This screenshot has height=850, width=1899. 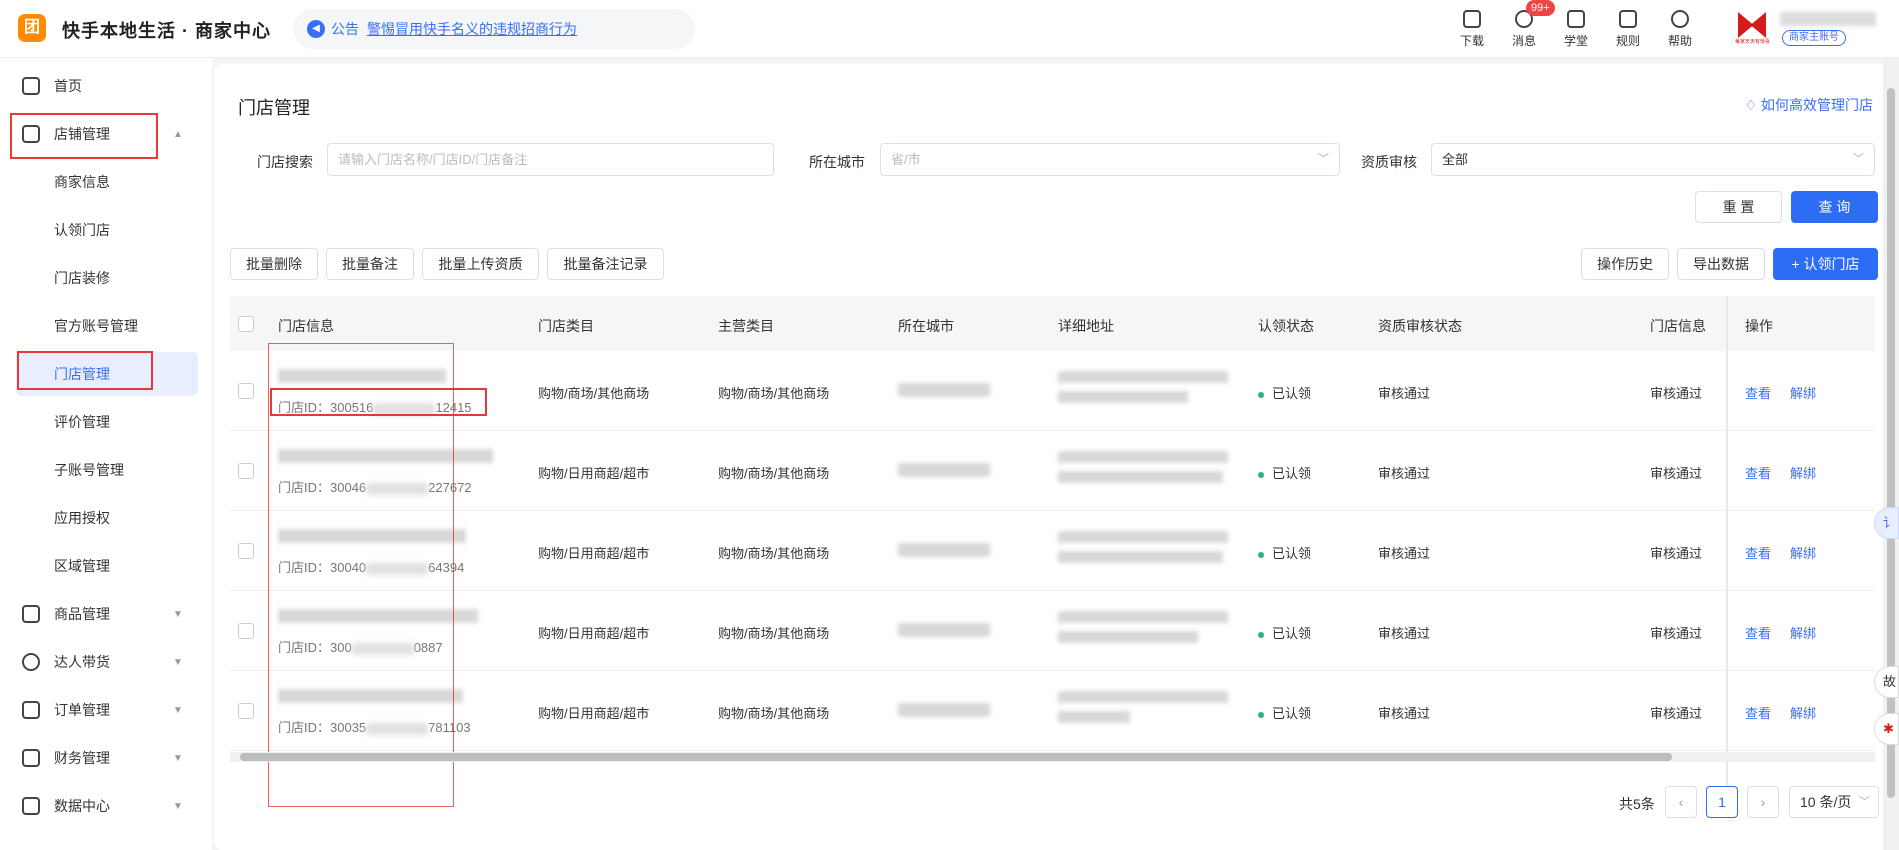 What do you see at coordinates (82, 182) in the screenshot?
I see `sidebar-item-label: 商家信息` at bounding box center [82, 182].